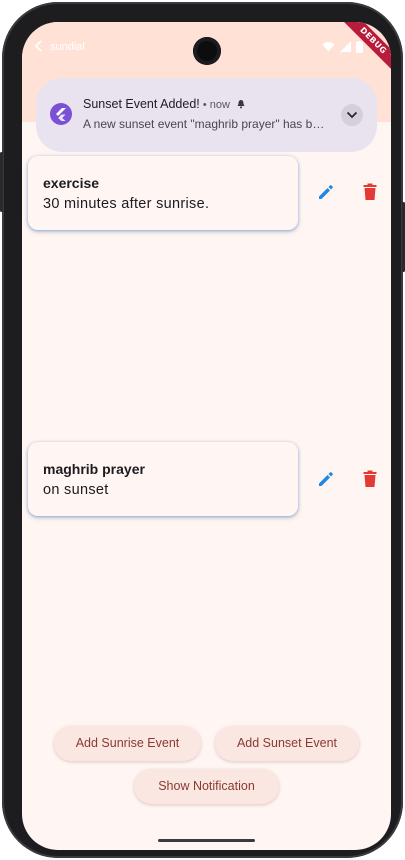 This screenshot has width=405, height=860. What do you see at coordinates (287, 743) in the screenshot?
I see `add-sunset-event-button: Add Sunset Event` at bounding box center [287, 743].